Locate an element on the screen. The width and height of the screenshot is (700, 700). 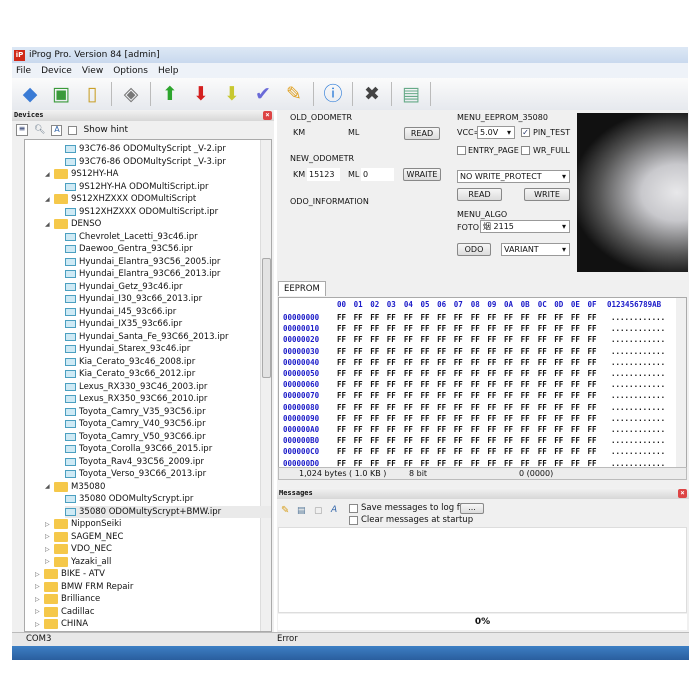
tree-file: Hyundai_Elantra_93C56_2005.ipr is located at coordinates (142, 262).